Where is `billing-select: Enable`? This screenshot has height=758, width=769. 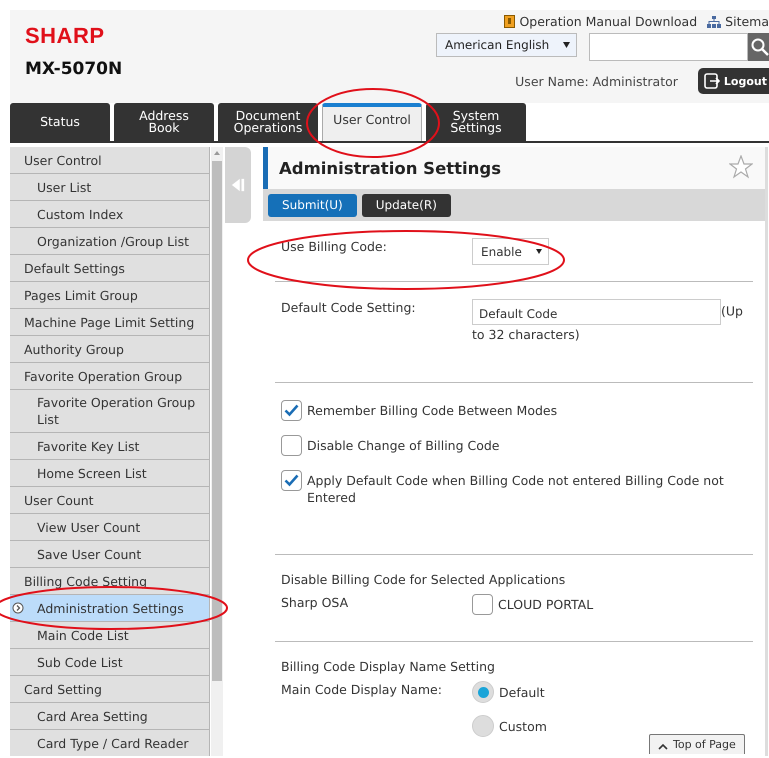
billing-select: Enable is located at coordinates (510, 251).